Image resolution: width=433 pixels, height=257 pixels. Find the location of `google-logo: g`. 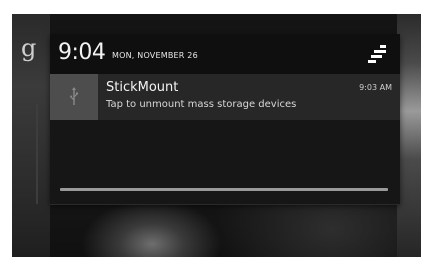

google-logo: g is located at coordinates (29, 48).